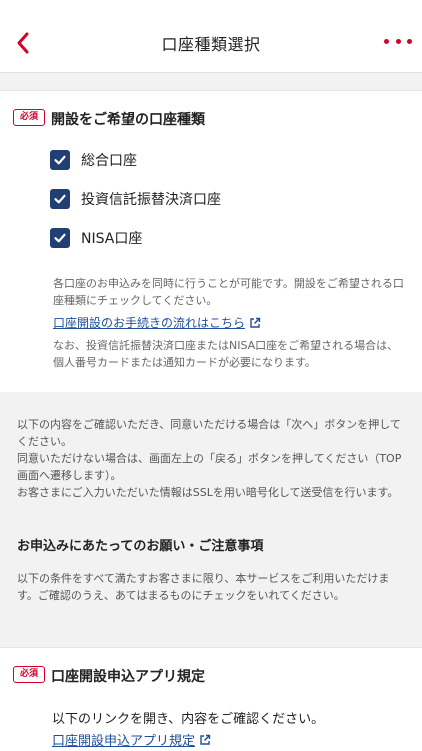 The width and height of the screenshot is (422, 751). Describe the element at coordinates (211, 44) in the screenshot. I see `page-title: 口座種類選択` at that location.